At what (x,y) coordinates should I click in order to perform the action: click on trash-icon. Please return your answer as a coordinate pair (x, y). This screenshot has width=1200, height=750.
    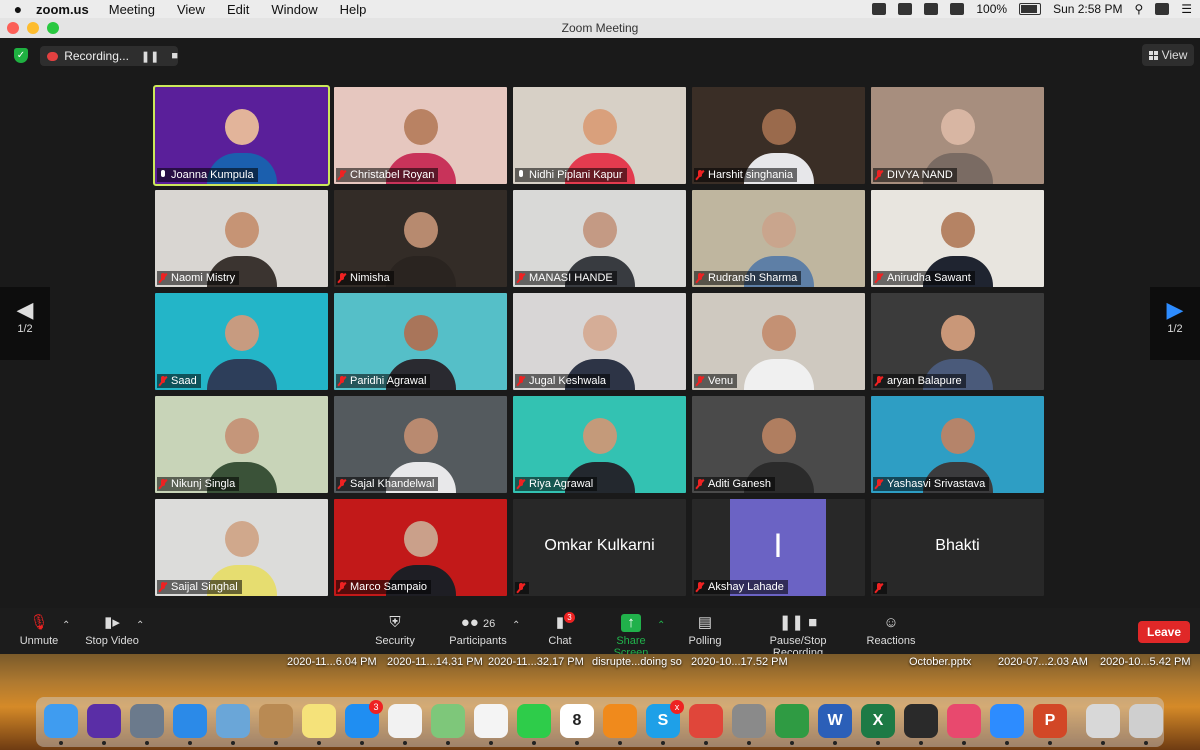
    Looking at the image, I should click on (1146, 724).